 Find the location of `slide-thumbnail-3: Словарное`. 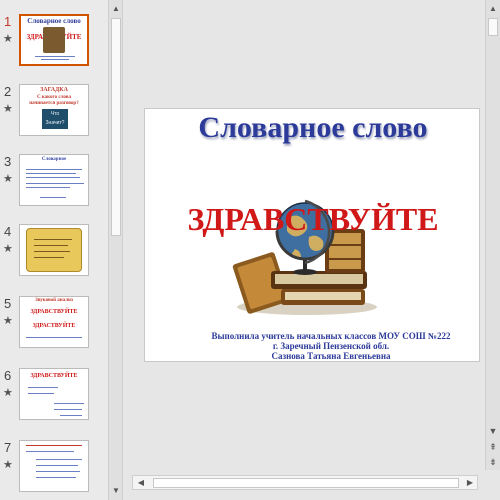

slide-thumbnail-3: Словарное is located at coordinates (54, 180).